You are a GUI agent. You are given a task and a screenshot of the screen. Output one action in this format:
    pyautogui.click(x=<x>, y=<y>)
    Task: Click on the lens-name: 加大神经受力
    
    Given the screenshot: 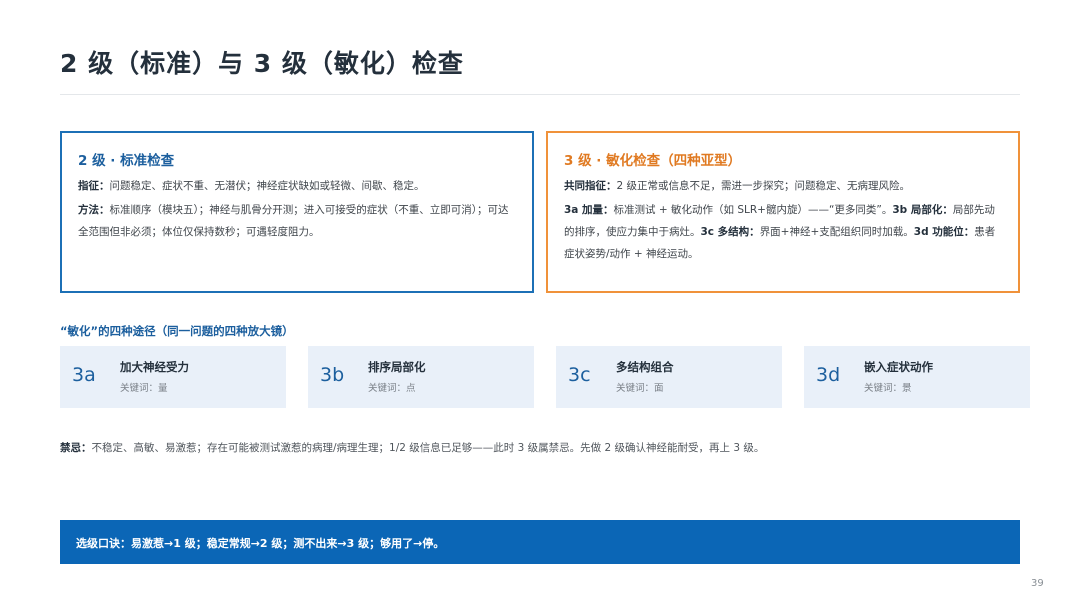 What is the action you would take?
    pyautogui.click(x=154, y=367)
    